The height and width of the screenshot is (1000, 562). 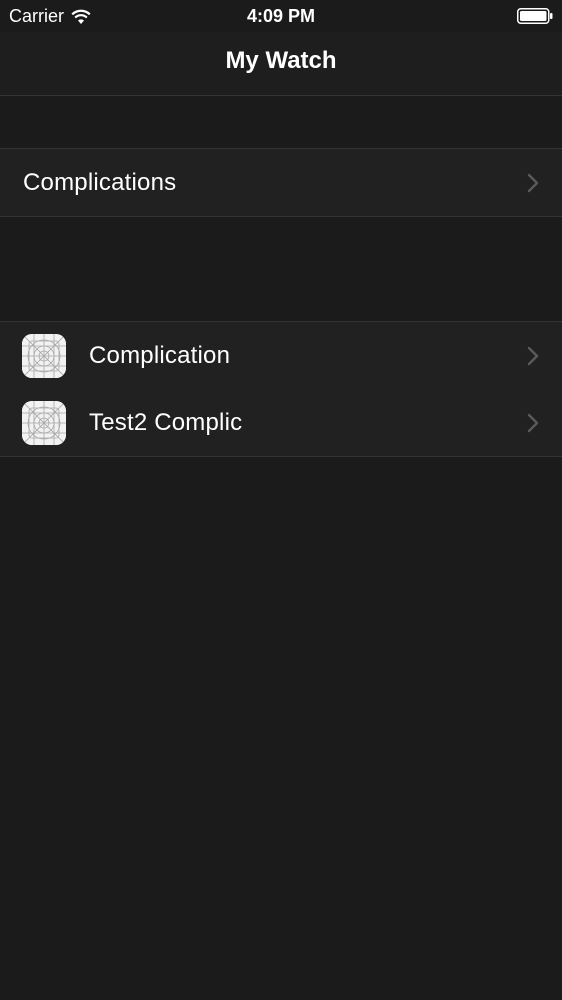 I want to click on list-item: Test2 Complic, so click(x=281, y=422).